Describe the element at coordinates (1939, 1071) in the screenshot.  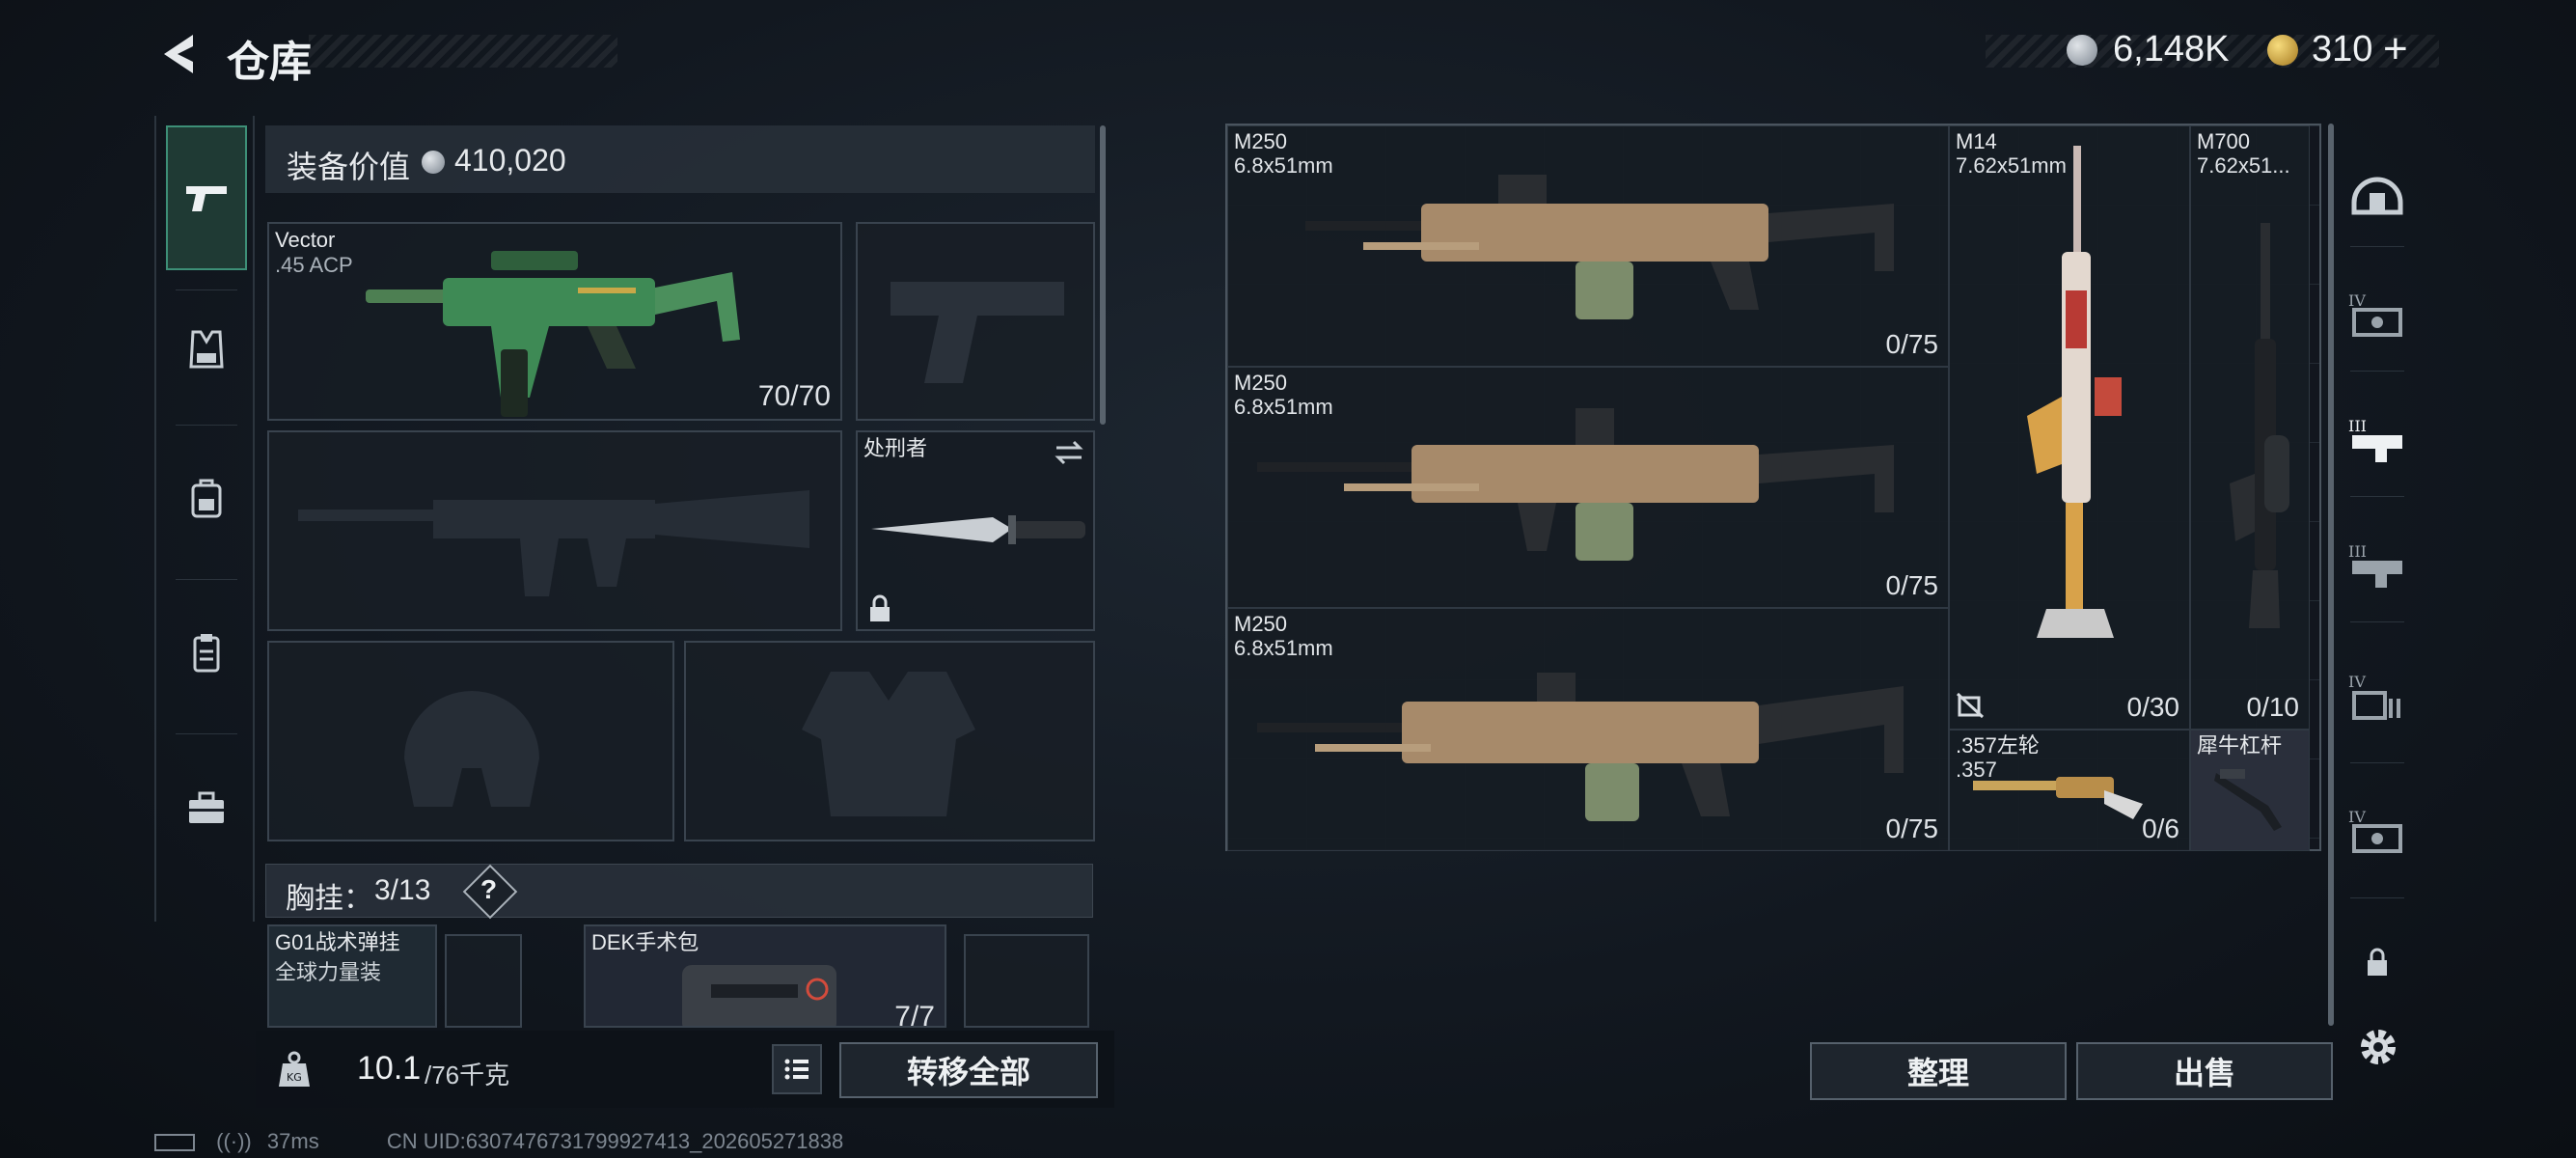
I see `sort-button: 整理` at that location.